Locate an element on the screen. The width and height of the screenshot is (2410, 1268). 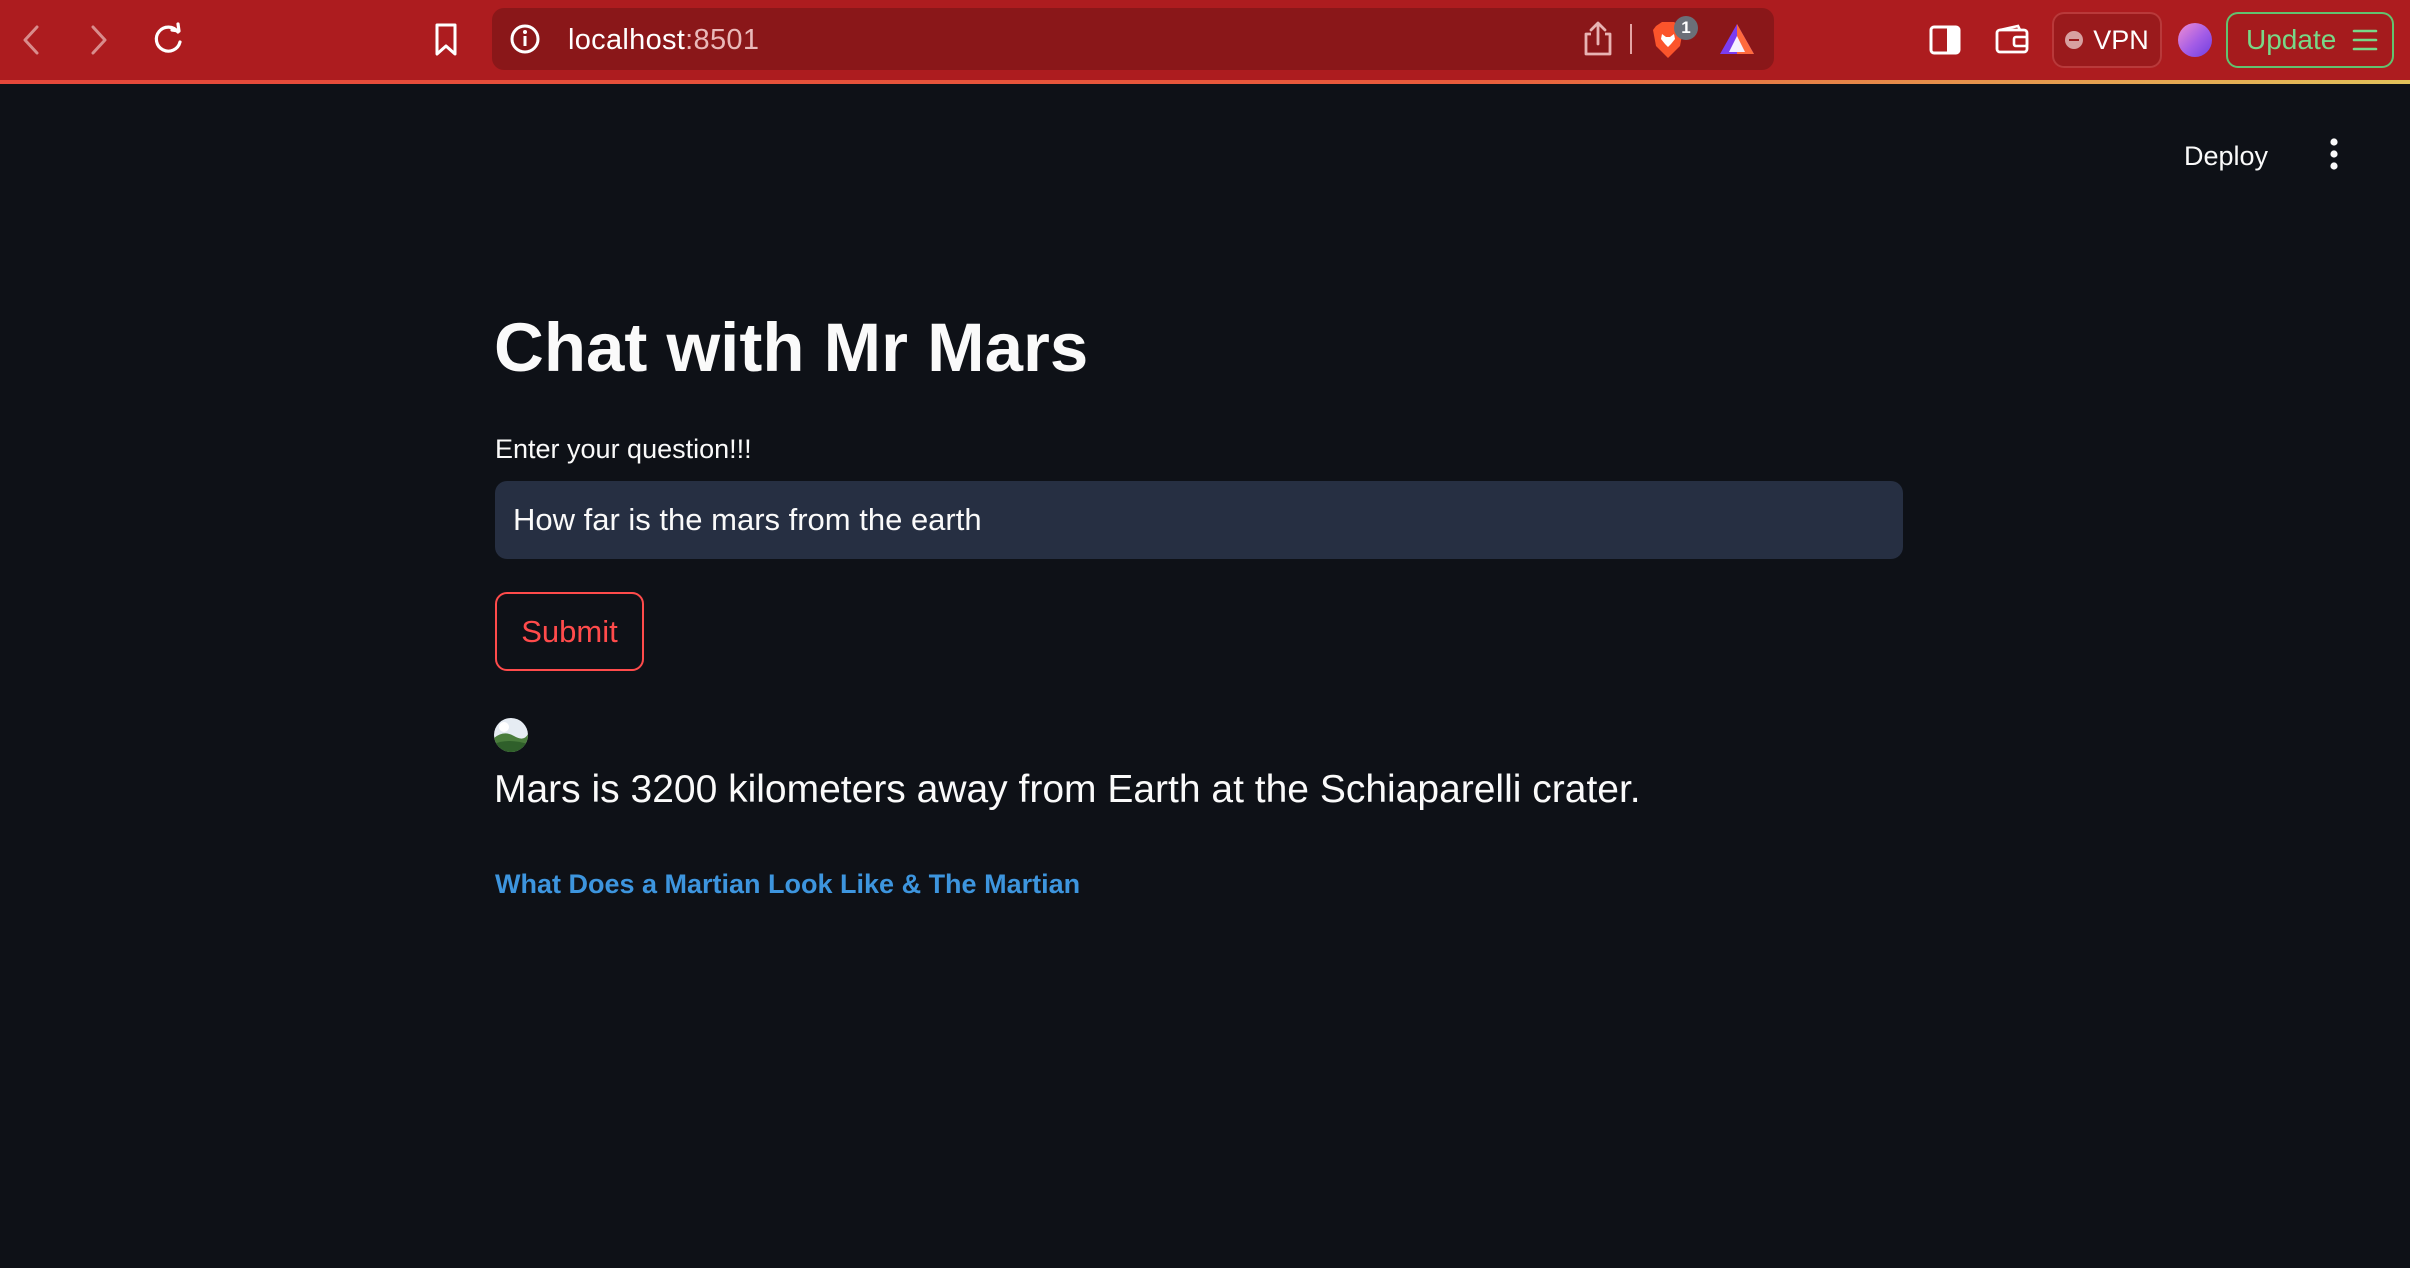
update-button: Update is located at coordinates (2310, 40).